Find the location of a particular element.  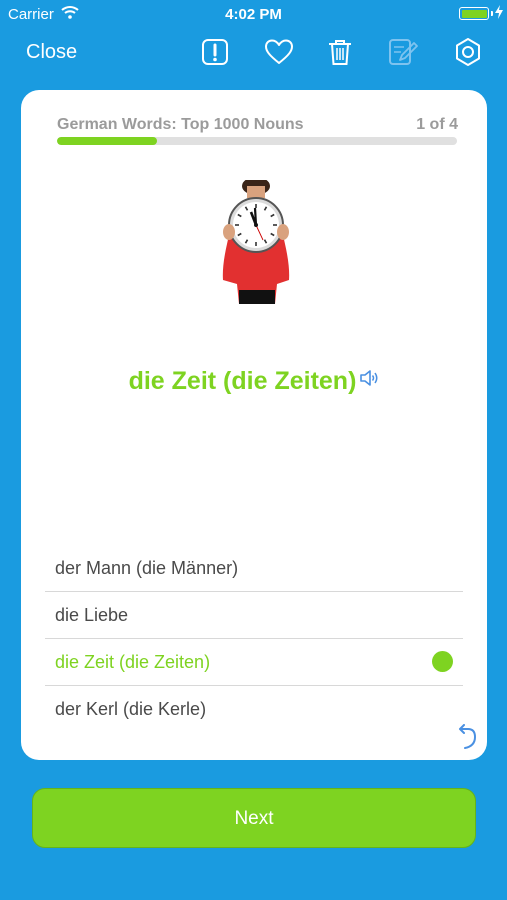

answer-label: die Zeit (die Zeiten) is located at coordinates (133, 662).